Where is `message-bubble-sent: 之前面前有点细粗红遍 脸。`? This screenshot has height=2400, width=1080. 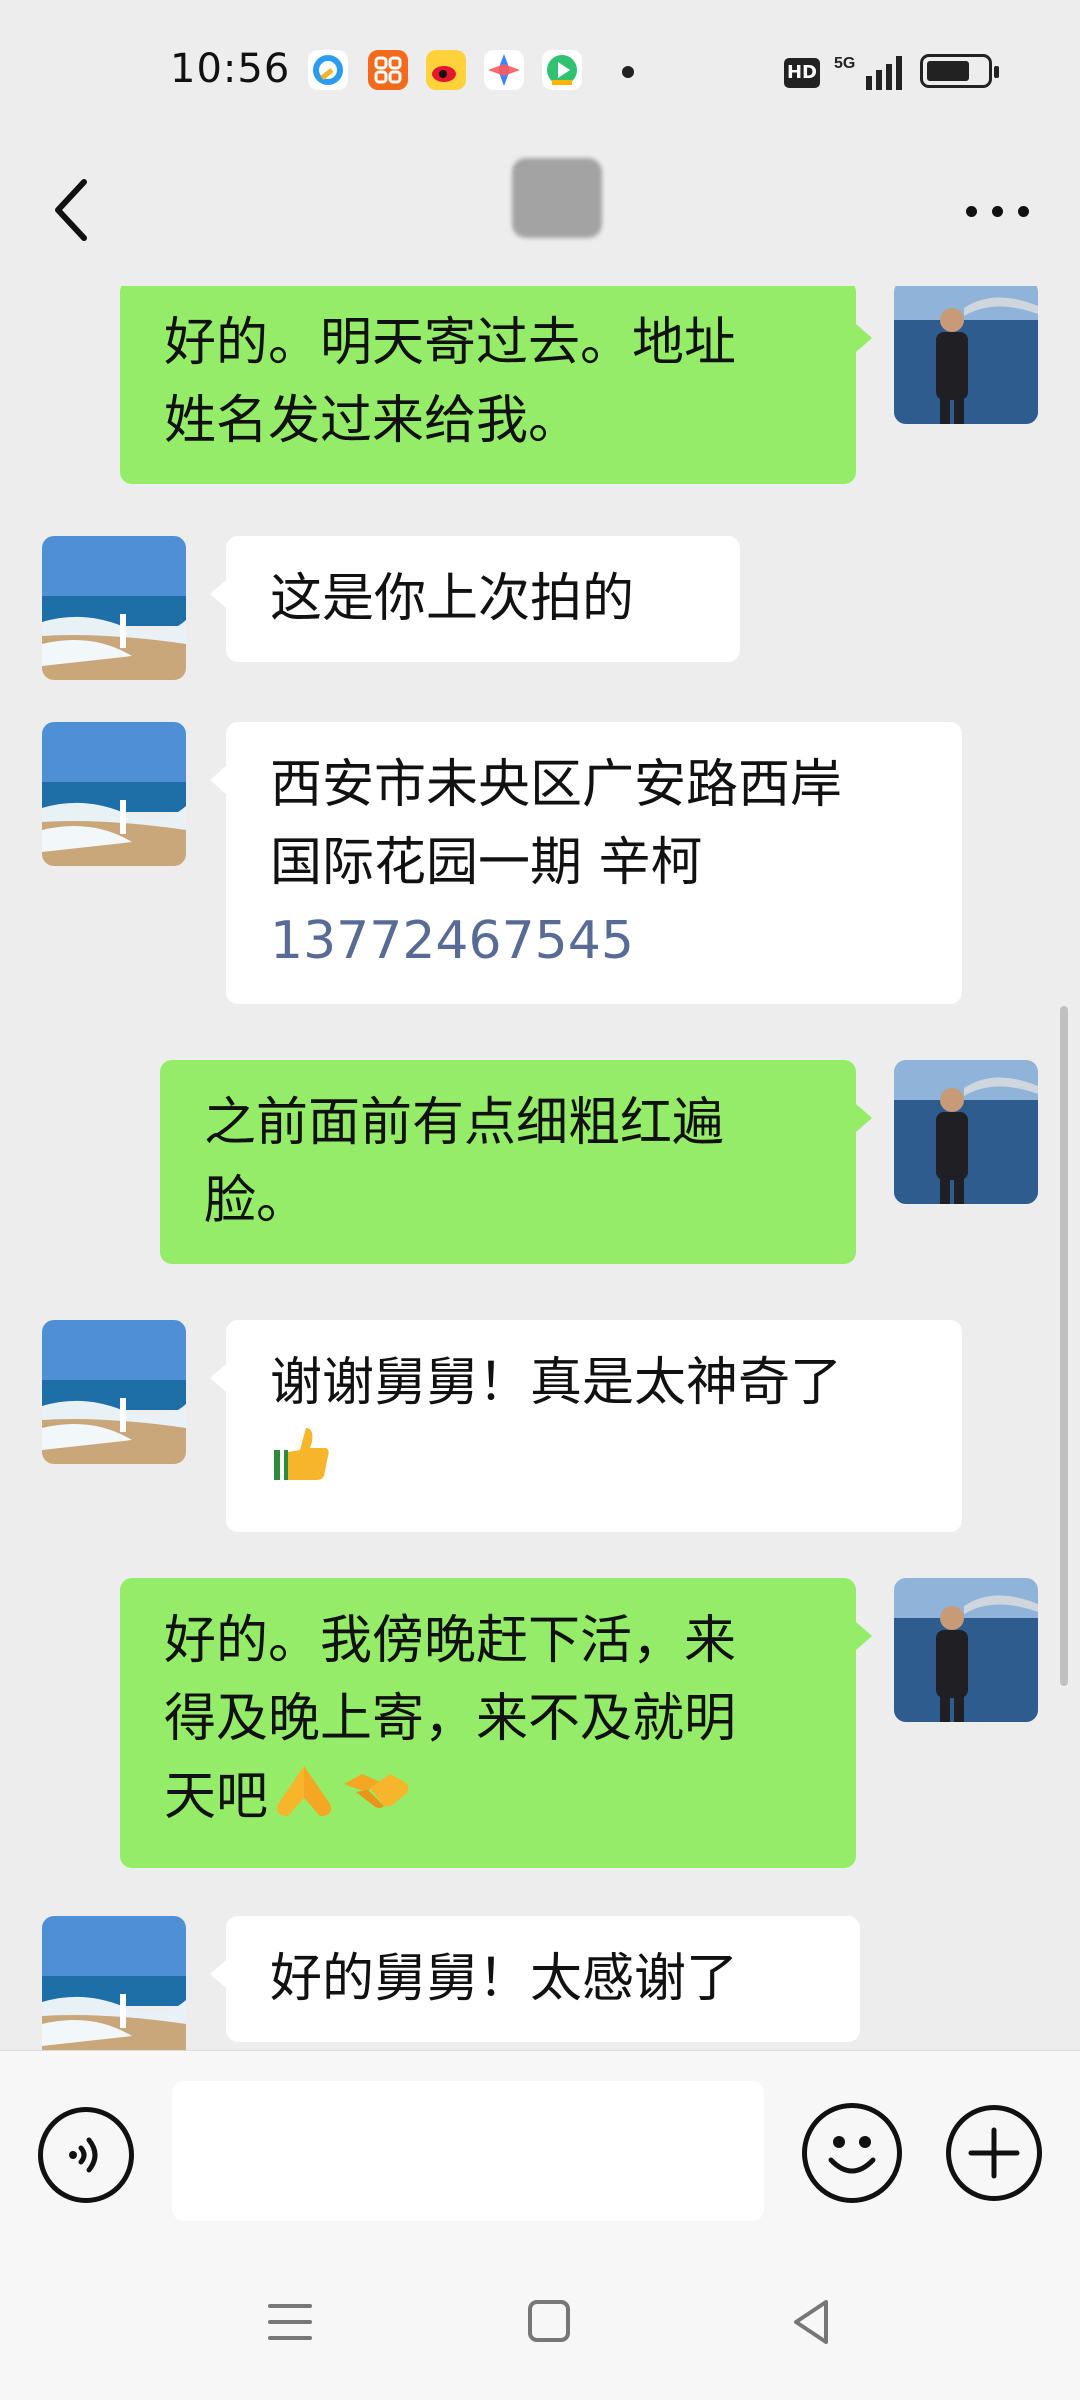
message-bubble-sent: 之前面前有点细粗红遍 脸。 is located at coordinates (508, 1162).